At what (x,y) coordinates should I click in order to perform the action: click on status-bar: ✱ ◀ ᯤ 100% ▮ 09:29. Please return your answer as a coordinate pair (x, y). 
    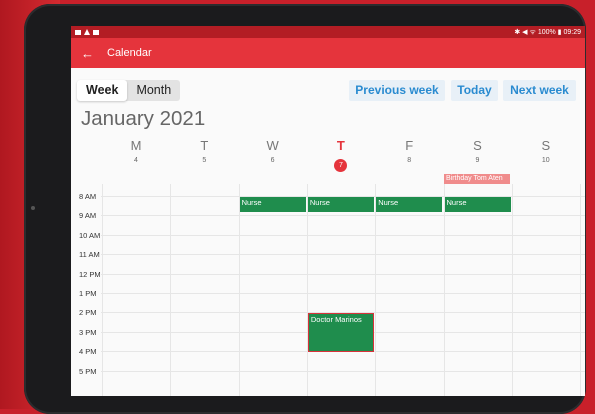
    Looking at the image, I should click on (328, 32).